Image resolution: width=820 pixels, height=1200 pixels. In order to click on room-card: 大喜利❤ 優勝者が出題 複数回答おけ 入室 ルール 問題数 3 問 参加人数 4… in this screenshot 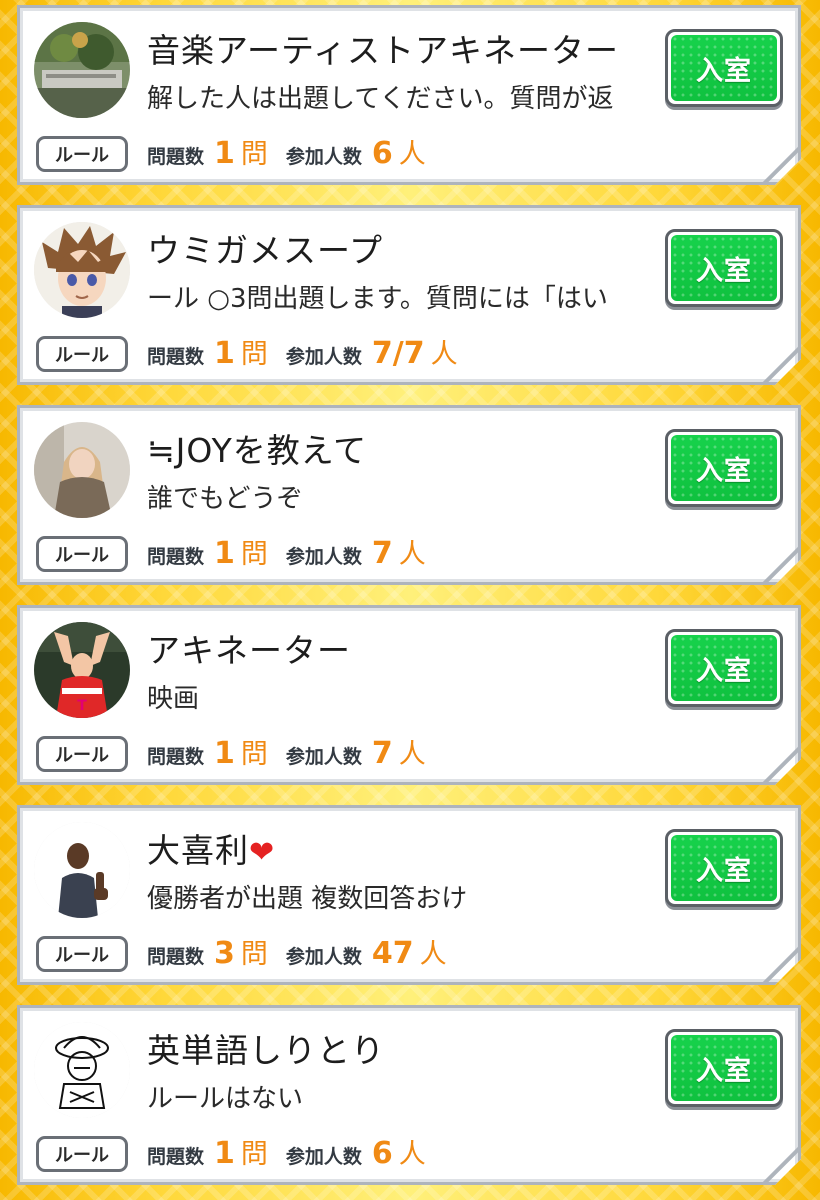, I will do `click(409, 895)`.